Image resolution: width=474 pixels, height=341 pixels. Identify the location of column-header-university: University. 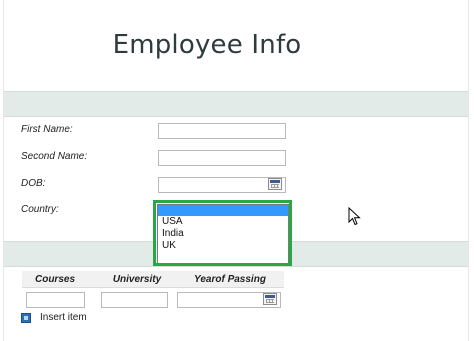
(137, 279).